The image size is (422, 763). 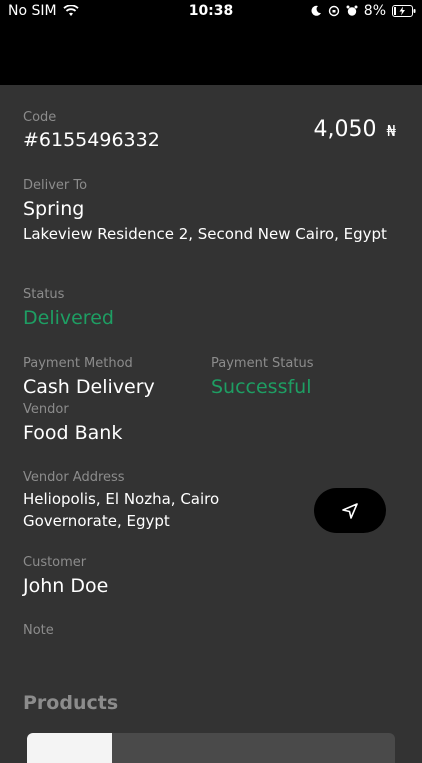 What do you see at coordinates (374, 11) in the screenshot?
I see `battery-percent: 8%` at bounding box center [374, 11].